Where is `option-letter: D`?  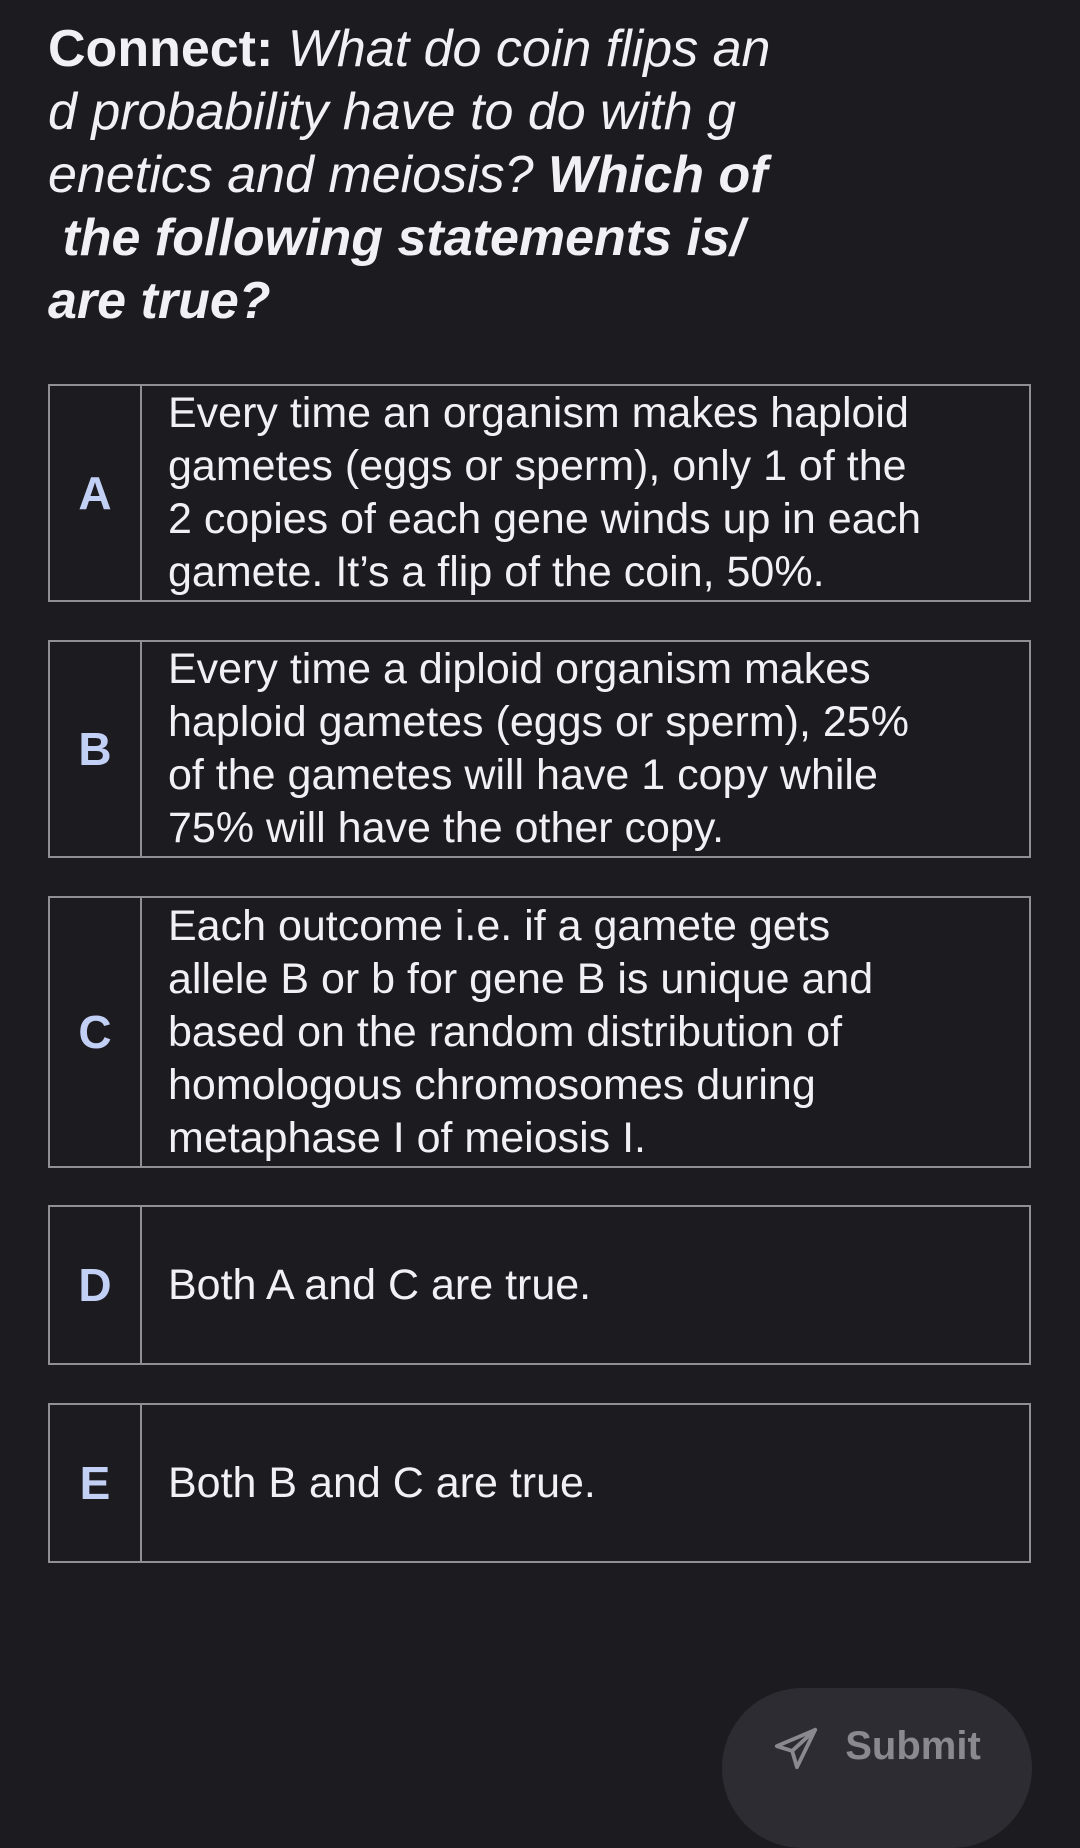 option-letter: D is located at coordinates (96, 1285).